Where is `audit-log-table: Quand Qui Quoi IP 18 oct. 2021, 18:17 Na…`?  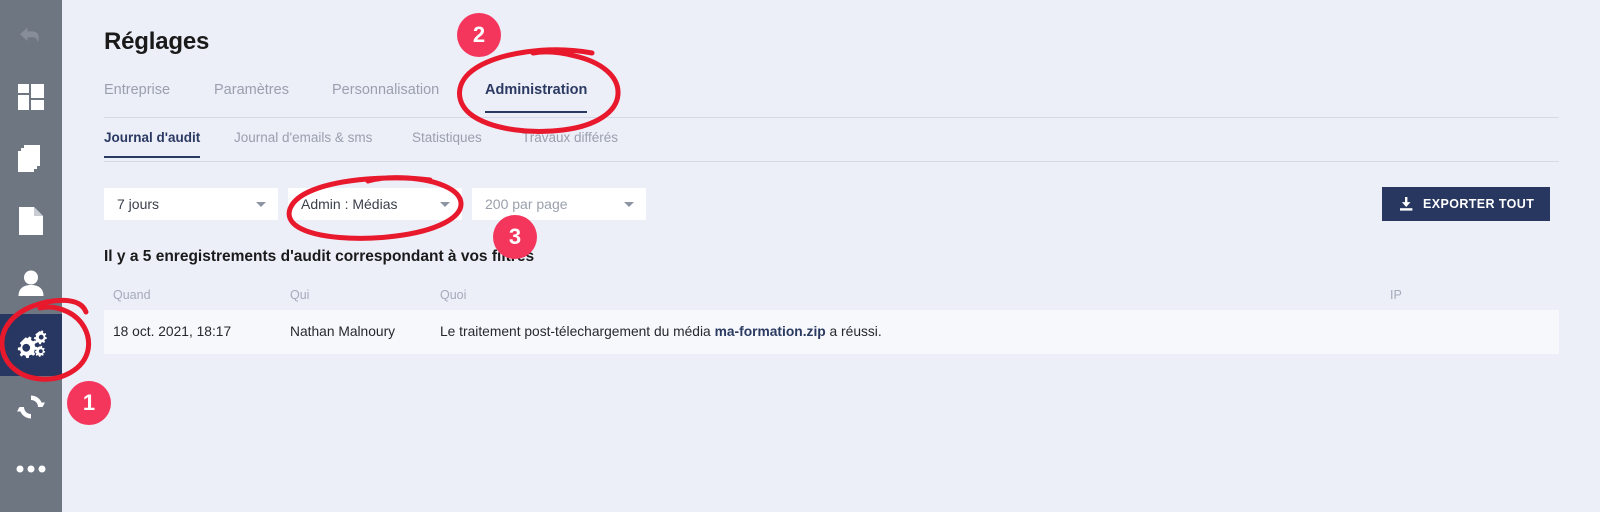 audit-log-table: Quand Qui Quoi IP 18 oct. 2021, 18:17 Na… is located at coordinates (831, 318).